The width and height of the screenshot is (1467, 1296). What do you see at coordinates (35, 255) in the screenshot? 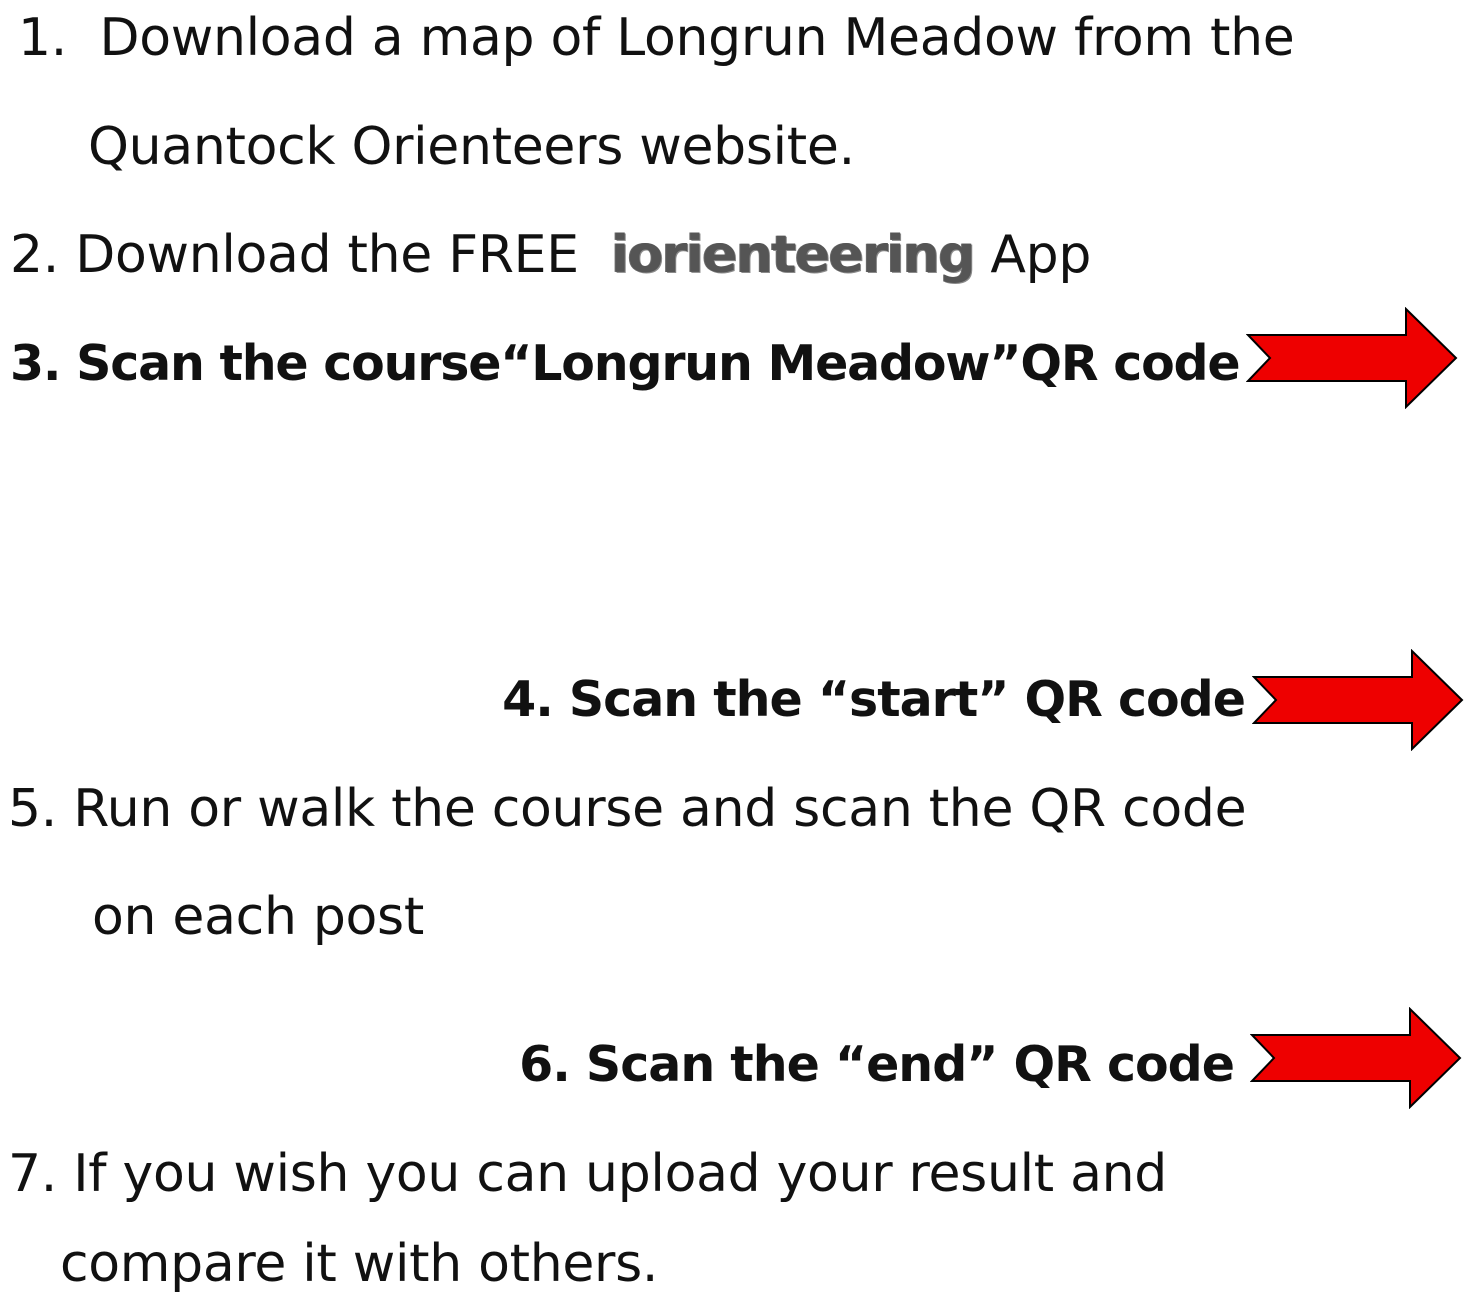
I see `step-2-number: 2.` at bounding box center [35, 255].